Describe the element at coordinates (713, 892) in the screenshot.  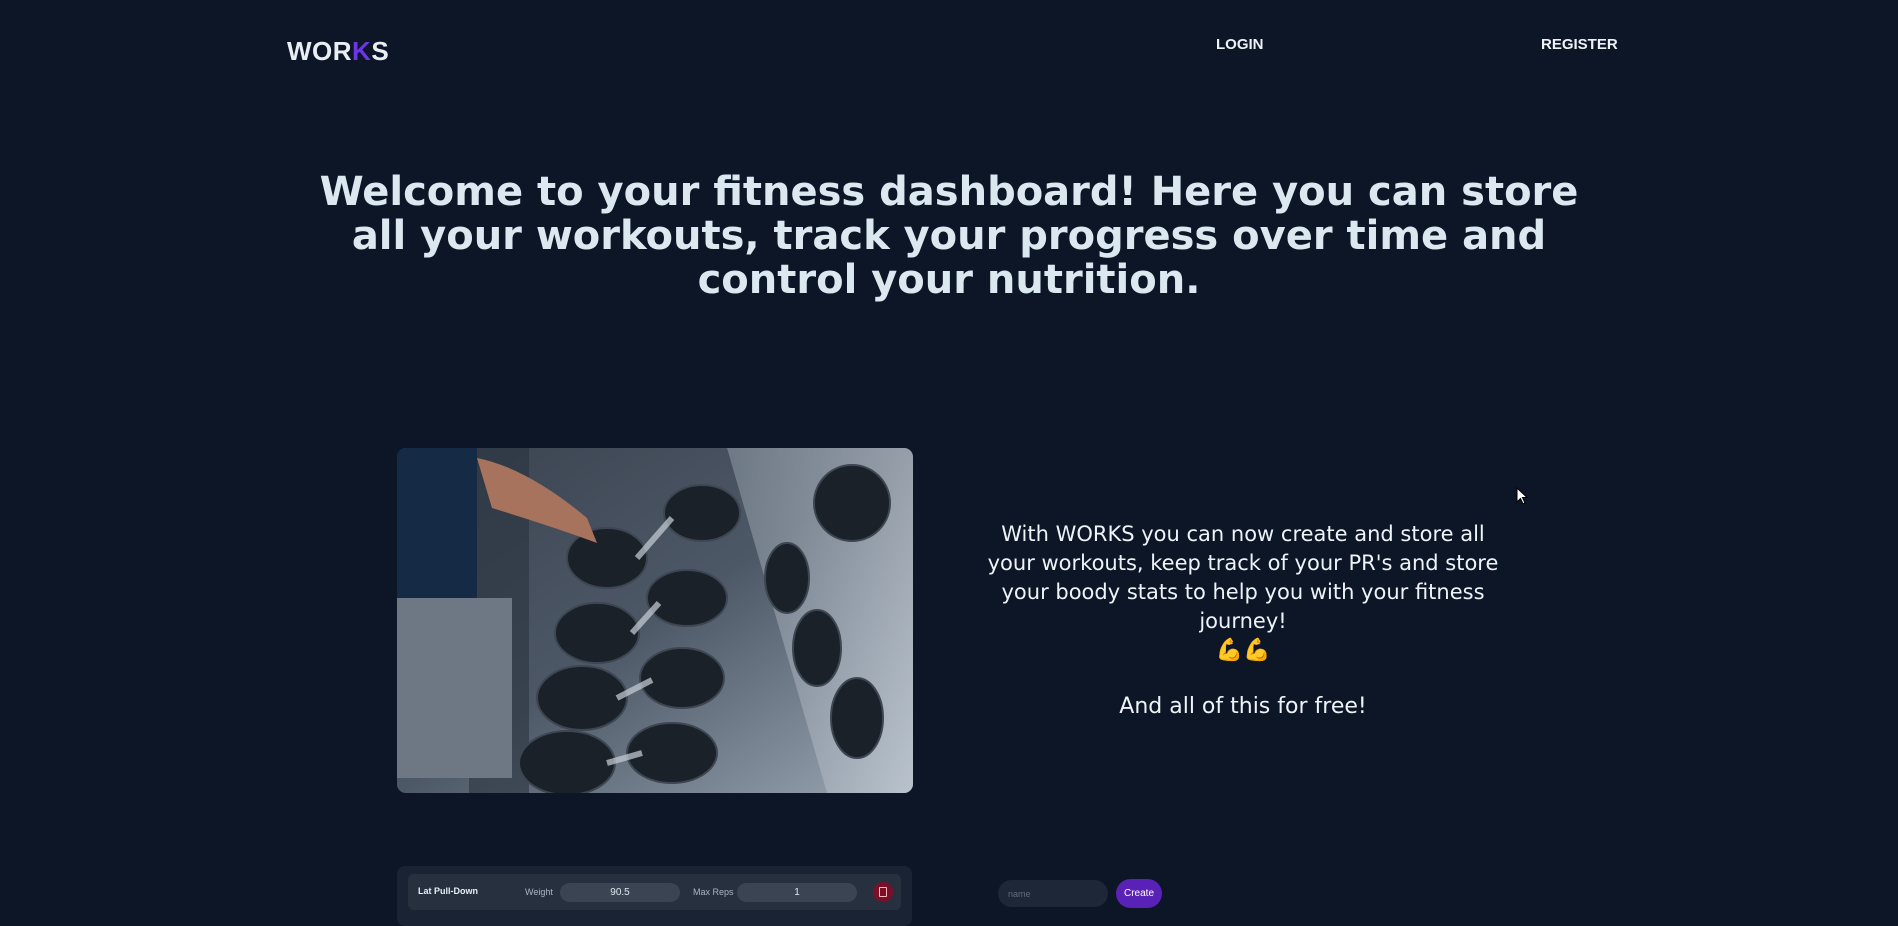
I see `max-reps-label: Max Reps` at that location.